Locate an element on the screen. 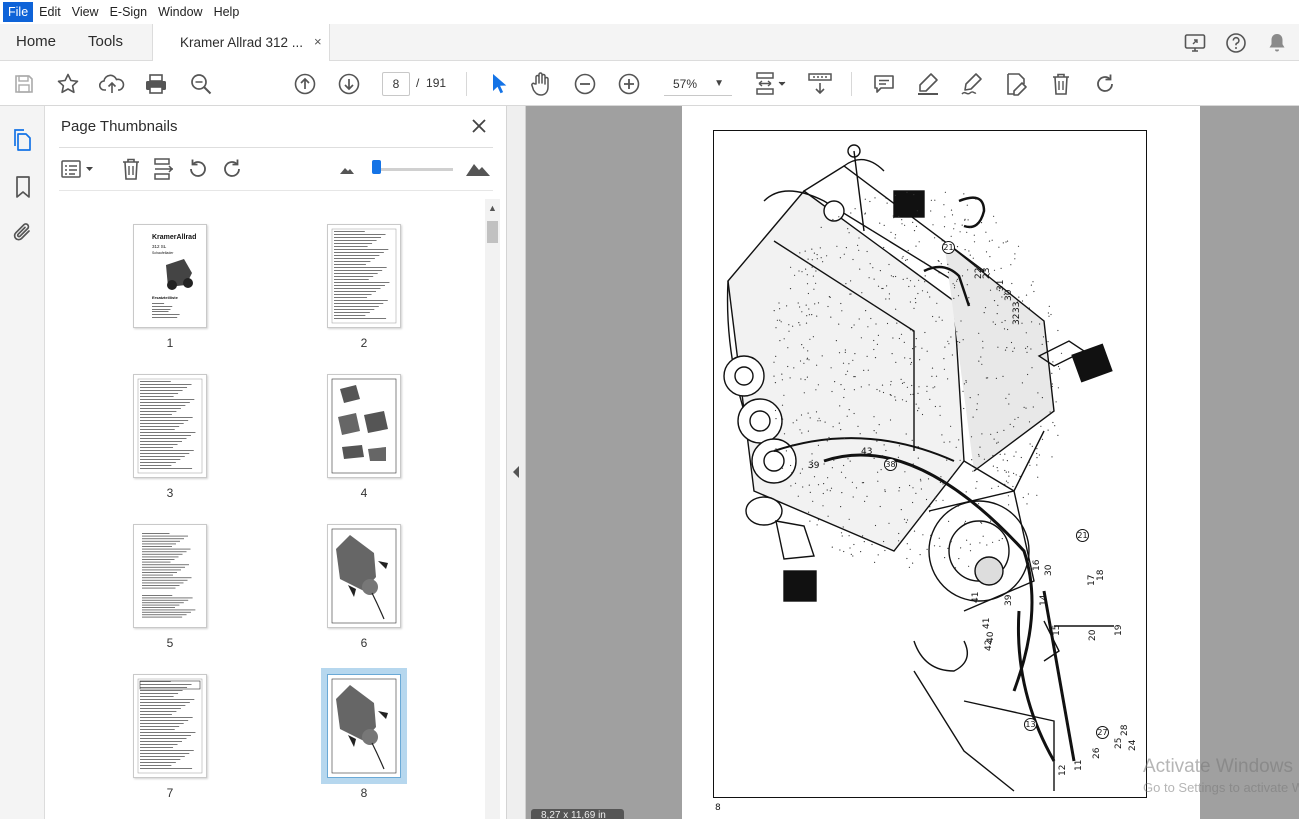 This screenshot has height=819, width=1299. tab-home: Home is located at coordinates (36, 41).